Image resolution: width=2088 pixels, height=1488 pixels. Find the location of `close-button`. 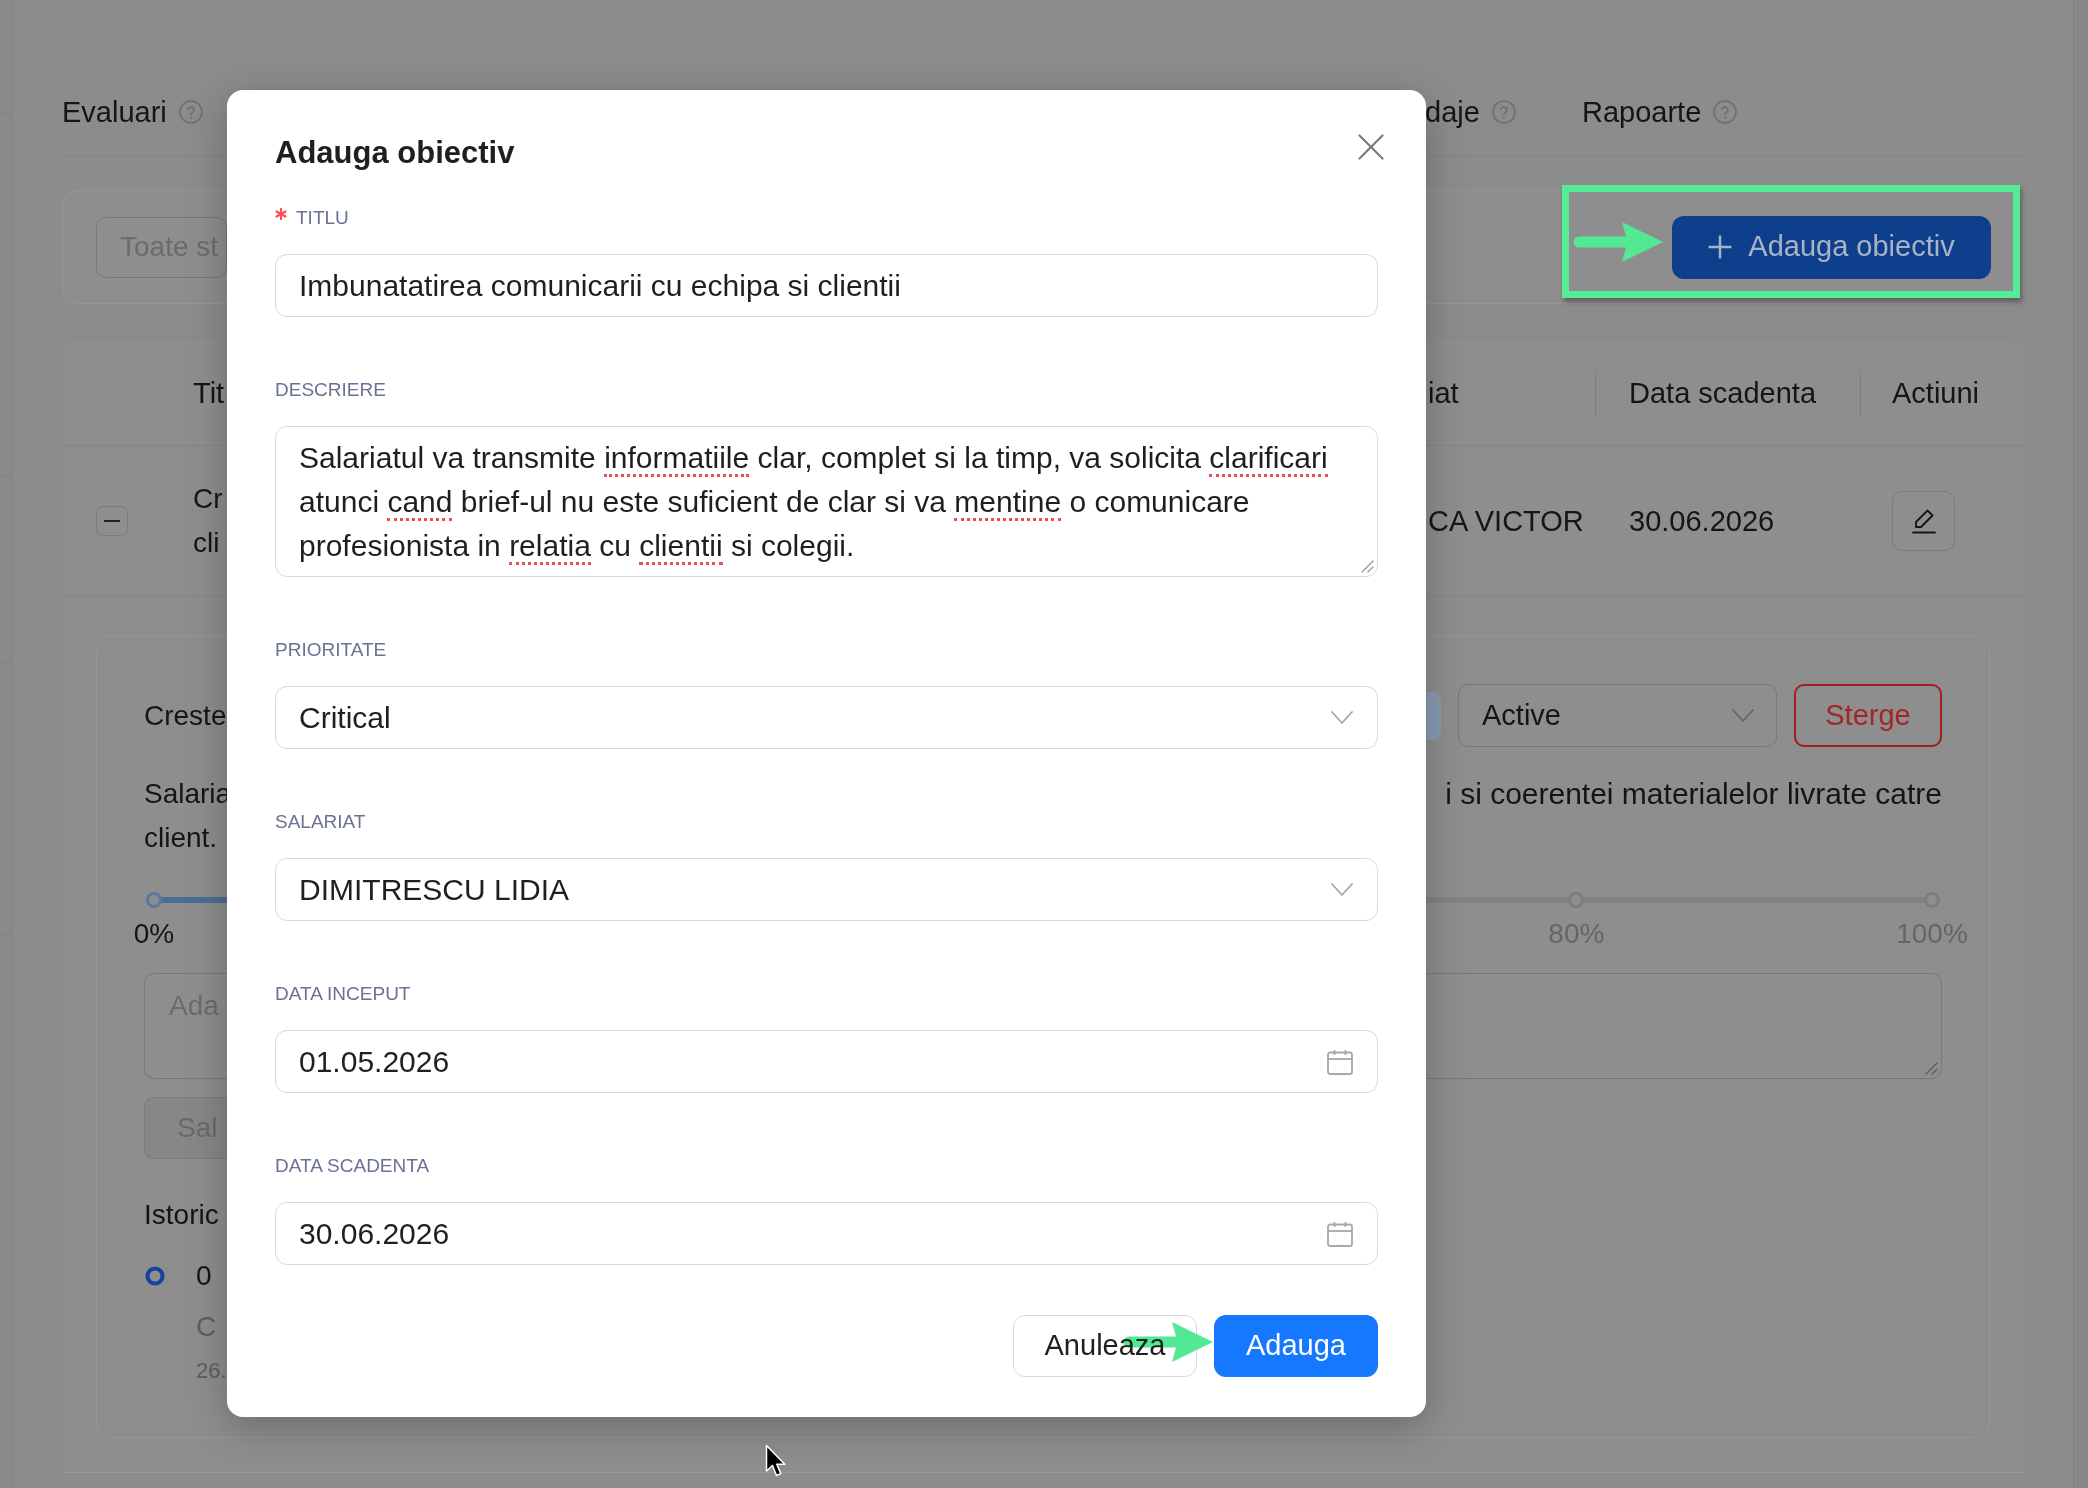

close-button is located at coordinates (1371, 147).